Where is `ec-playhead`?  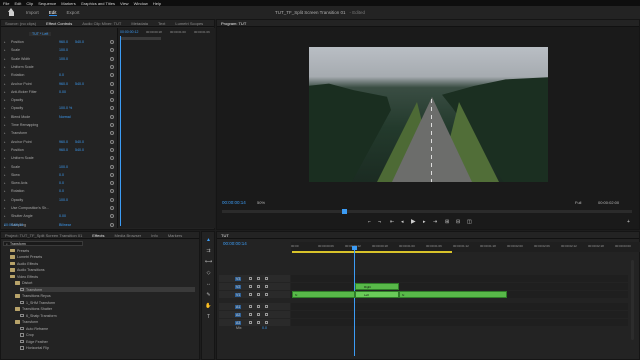 ec-playhead is located at coordinates (120, 131).